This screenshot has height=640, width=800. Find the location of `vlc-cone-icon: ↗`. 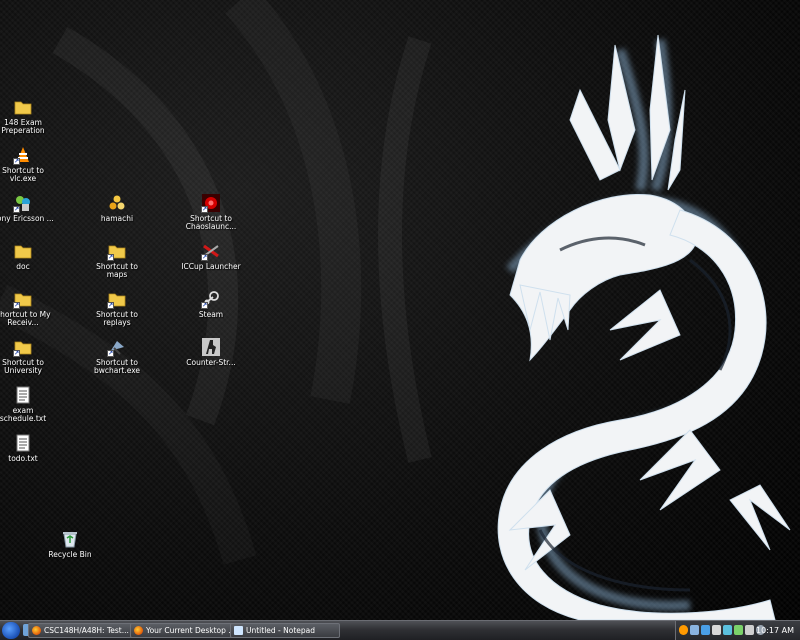

vlc-cone-icon: ↗ is located at coordinates (22, 155).